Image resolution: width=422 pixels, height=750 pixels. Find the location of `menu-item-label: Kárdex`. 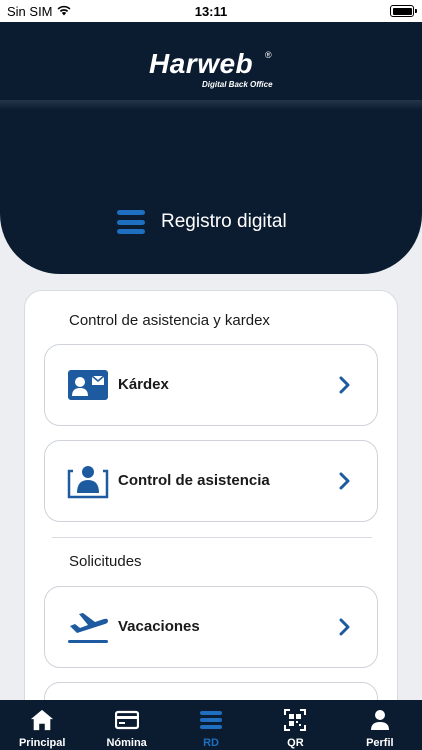

menu-item-label: Kárdex is located at coordinates (143, 384).